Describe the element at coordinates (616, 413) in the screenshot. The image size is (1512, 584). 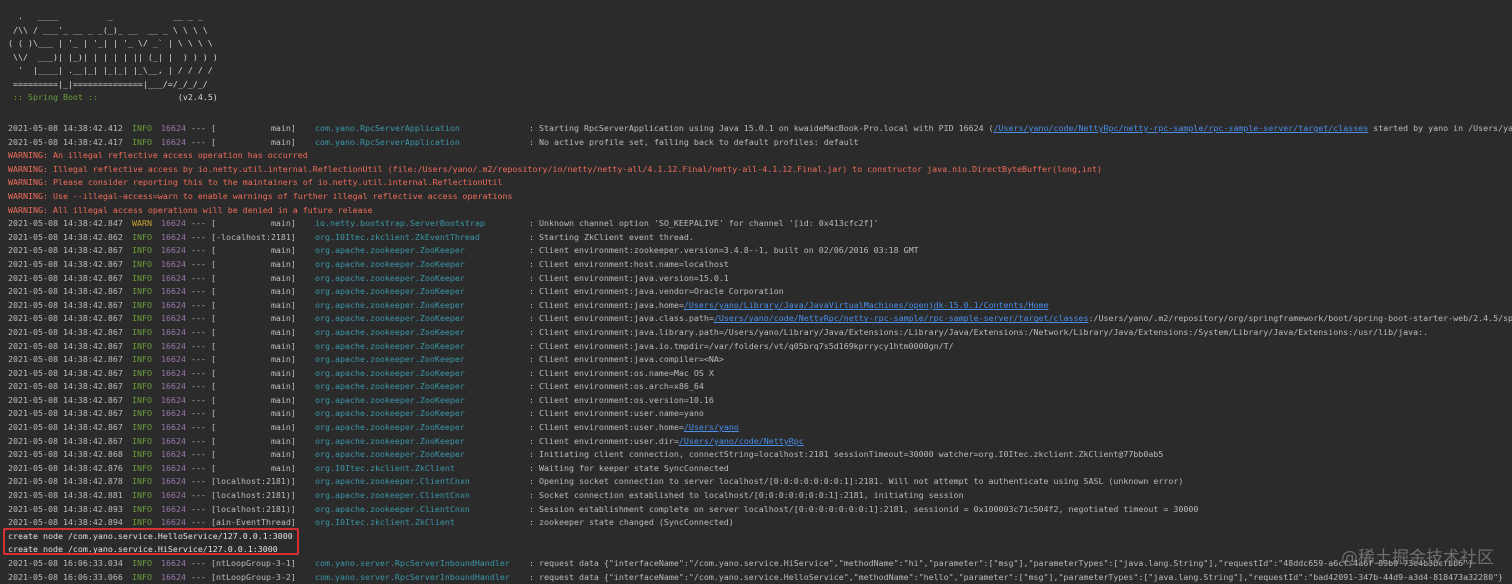
I see `log-message: : Client environment:user.name=yano` at that location.